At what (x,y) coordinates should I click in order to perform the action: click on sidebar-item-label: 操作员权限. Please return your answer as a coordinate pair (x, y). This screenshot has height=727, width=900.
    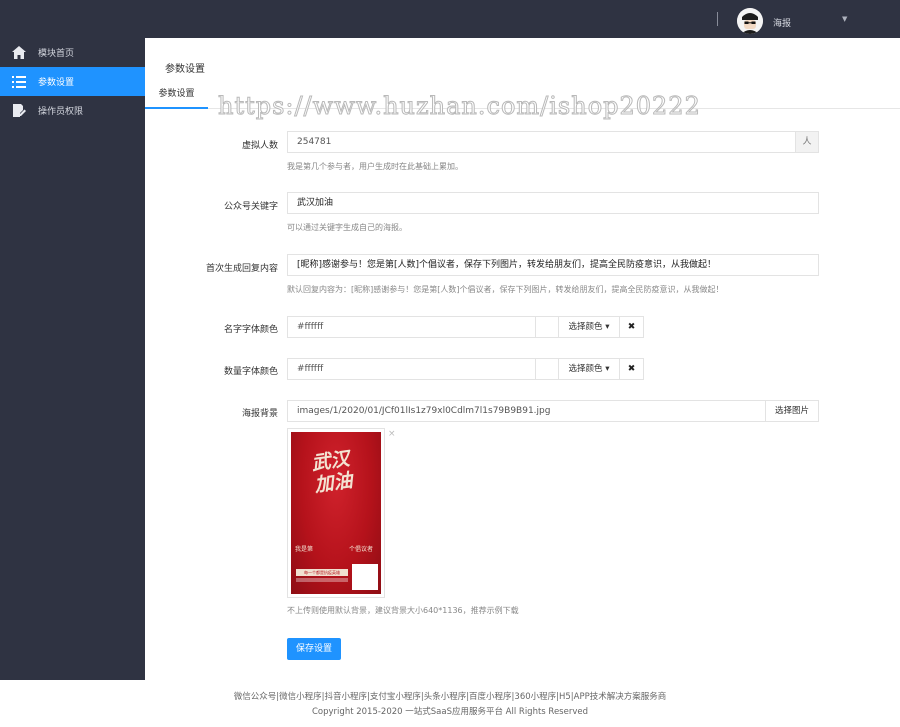
    Looking at the image, I should click on (61, 112).